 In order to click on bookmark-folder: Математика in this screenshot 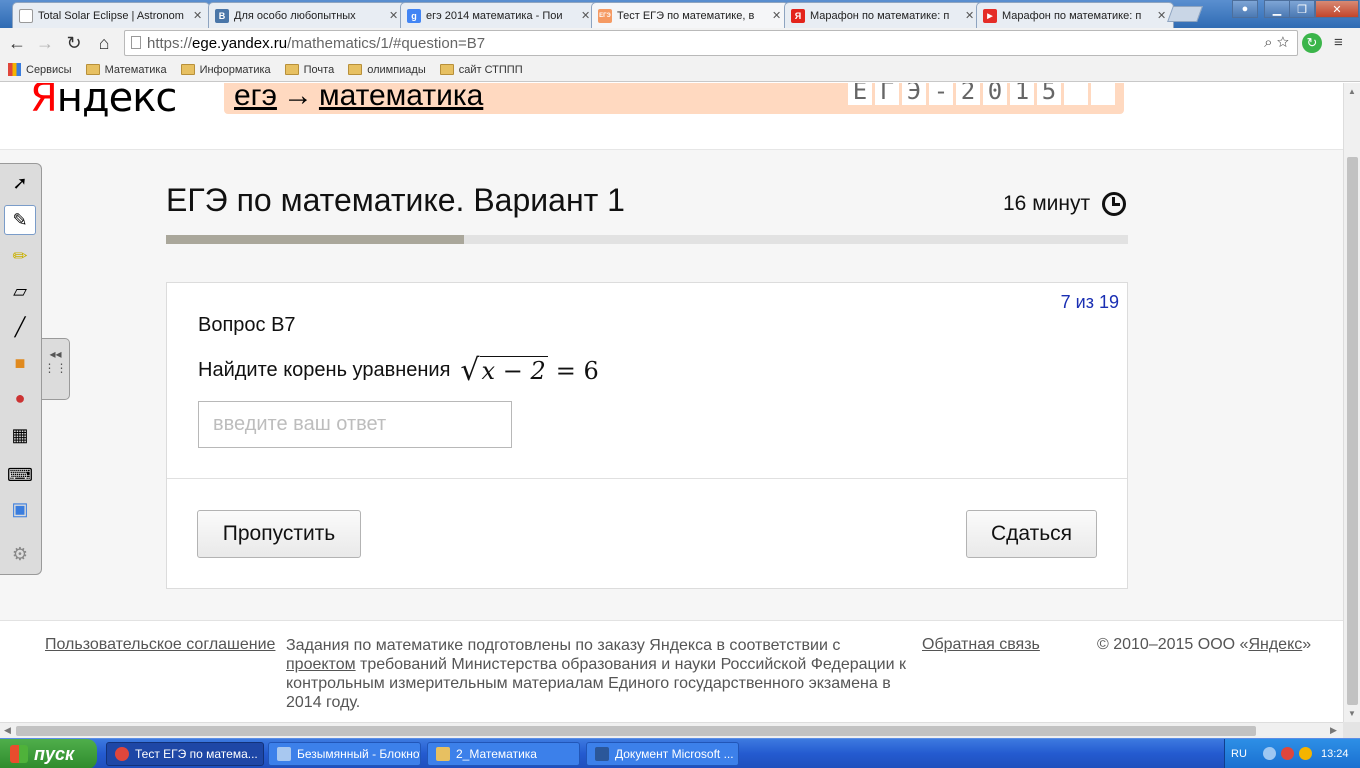, I will do `click(126, 70)`.